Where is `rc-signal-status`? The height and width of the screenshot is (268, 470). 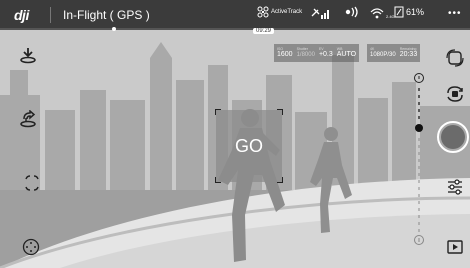 rc-signal-status is located at coordinates (353, 12).